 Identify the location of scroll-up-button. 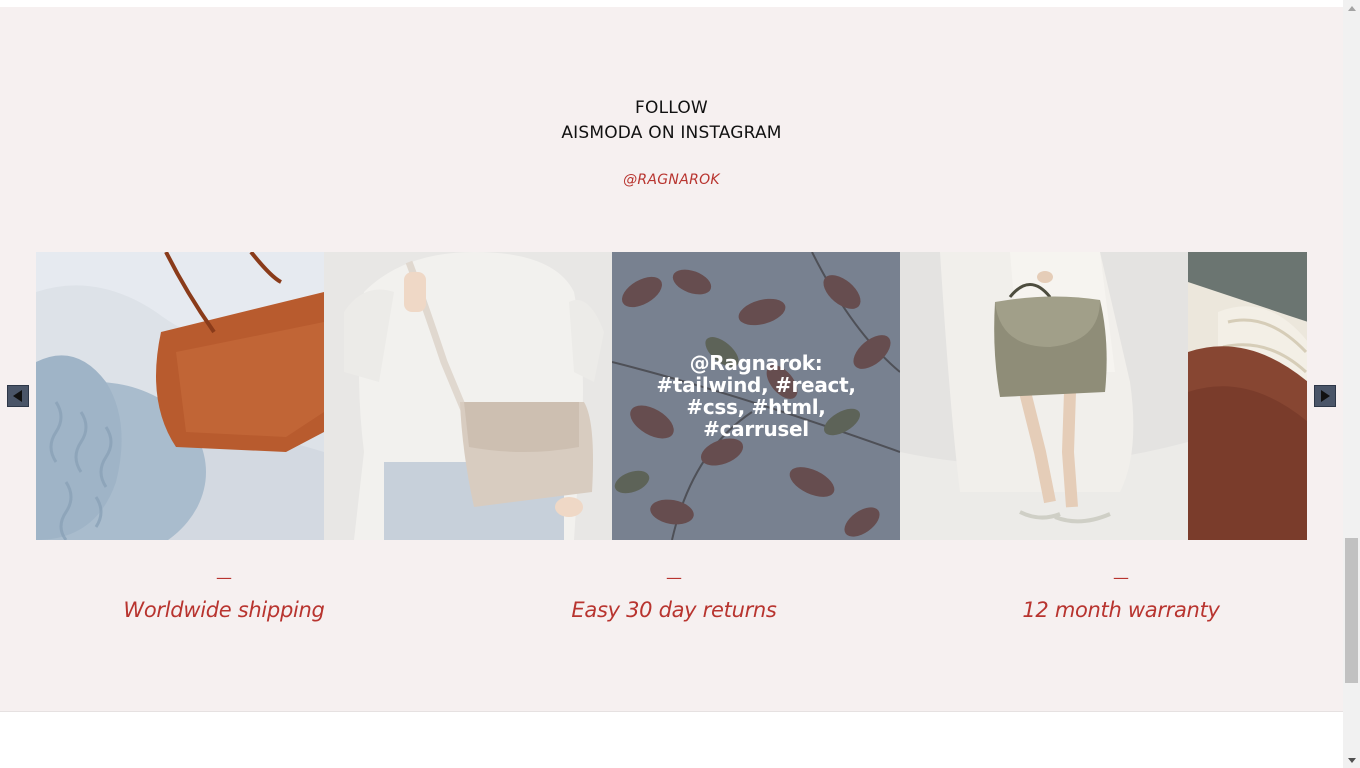
(1351, 8).